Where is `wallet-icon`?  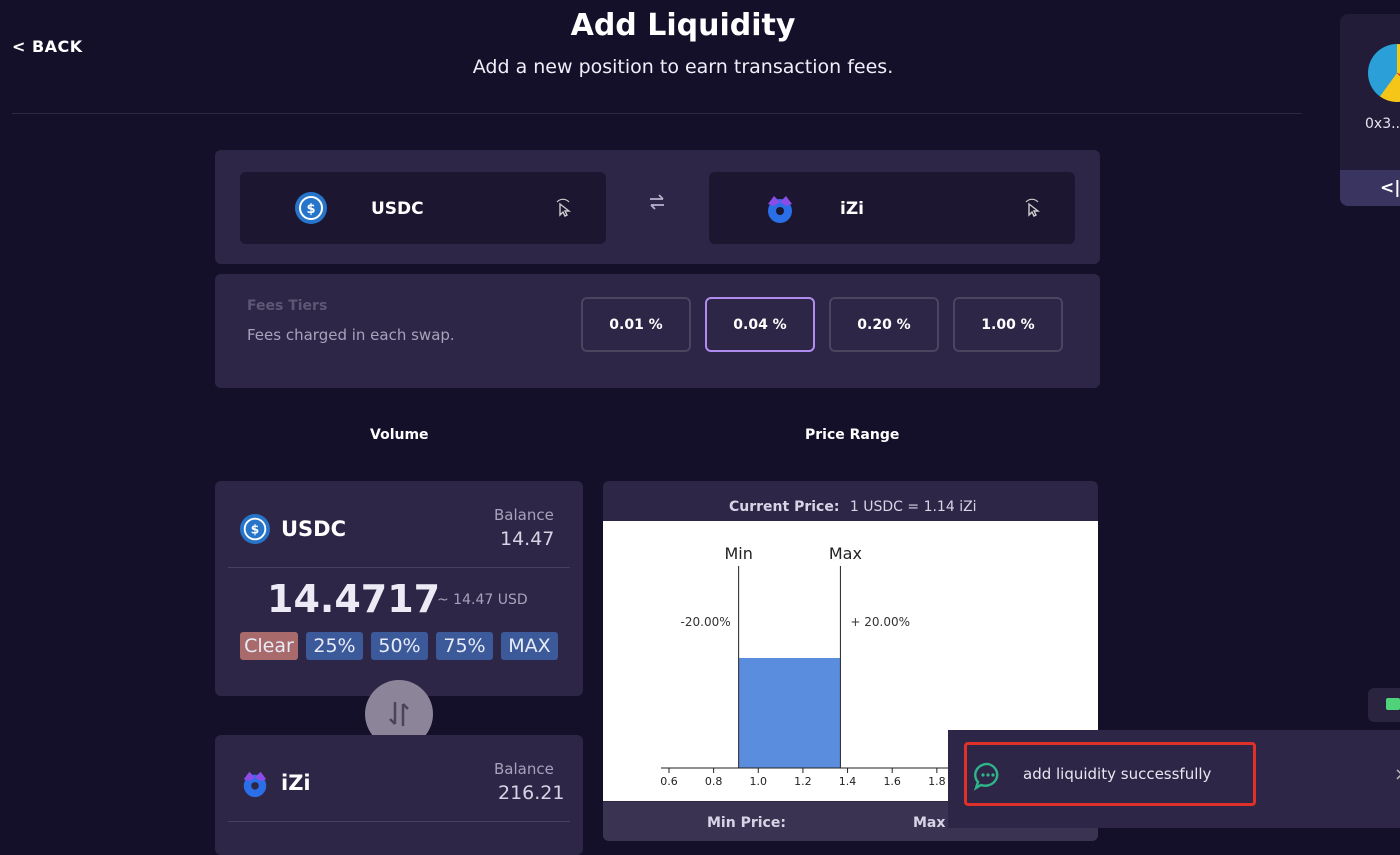 wallet-icon is located at coordinates (1393, 704).